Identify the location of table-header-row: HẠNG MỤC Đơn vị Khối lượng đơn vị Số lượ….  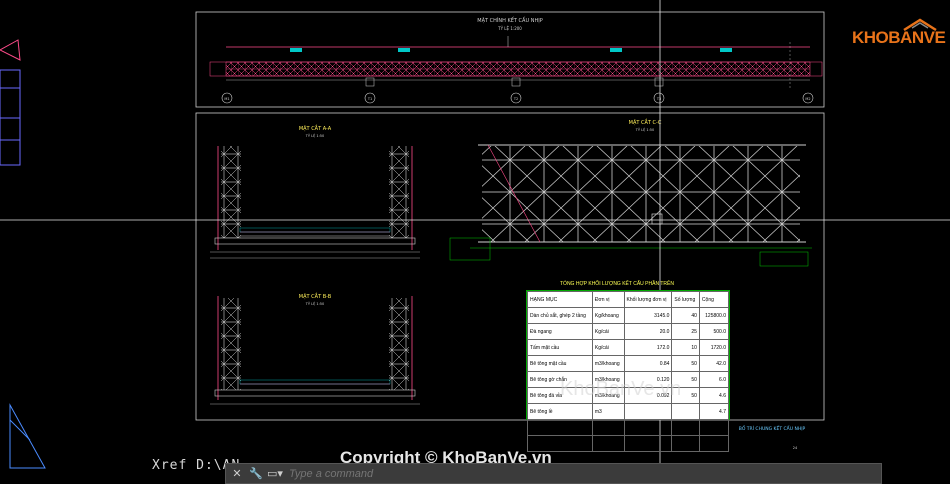
(628, 299).